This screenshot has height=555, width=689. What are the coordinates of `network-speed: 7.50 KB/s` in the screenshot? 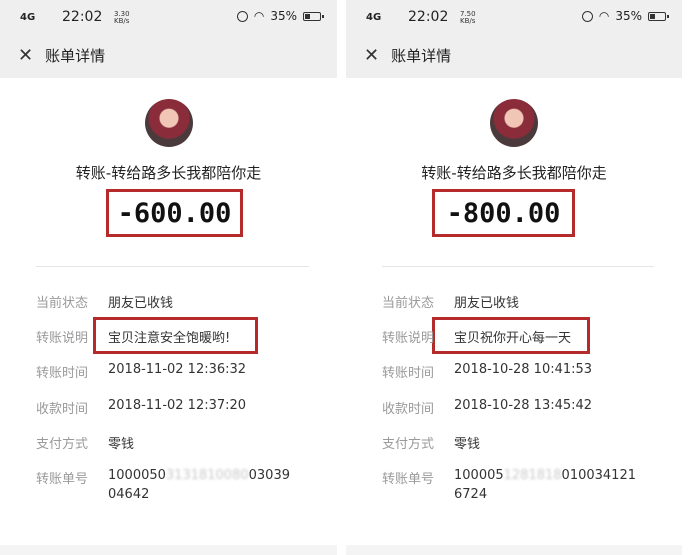 It's located at (468, 17).